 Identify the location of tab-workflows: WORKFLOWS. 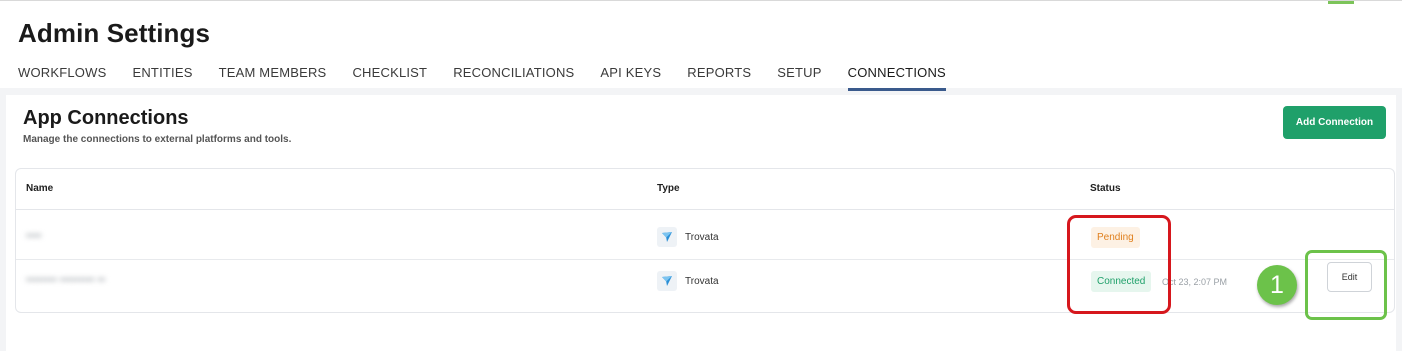
(62, 77).